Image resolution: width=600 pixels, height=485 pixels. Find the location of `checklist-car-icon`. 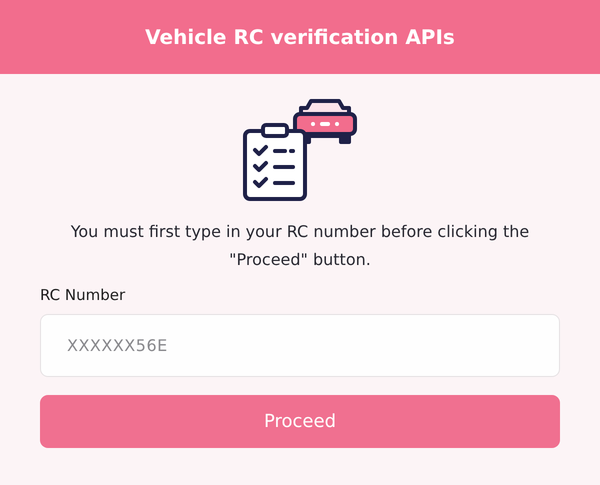

checklist-car-icon is located at coordinates (300, 150).